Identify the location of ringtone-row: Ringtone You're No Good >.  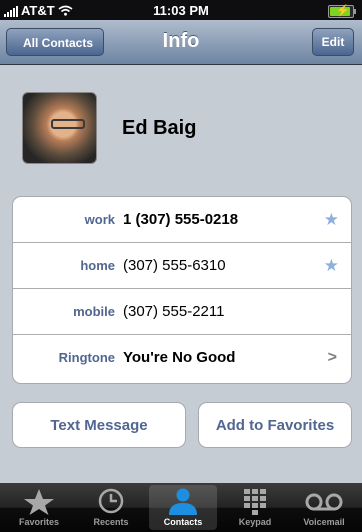
(182, 358).